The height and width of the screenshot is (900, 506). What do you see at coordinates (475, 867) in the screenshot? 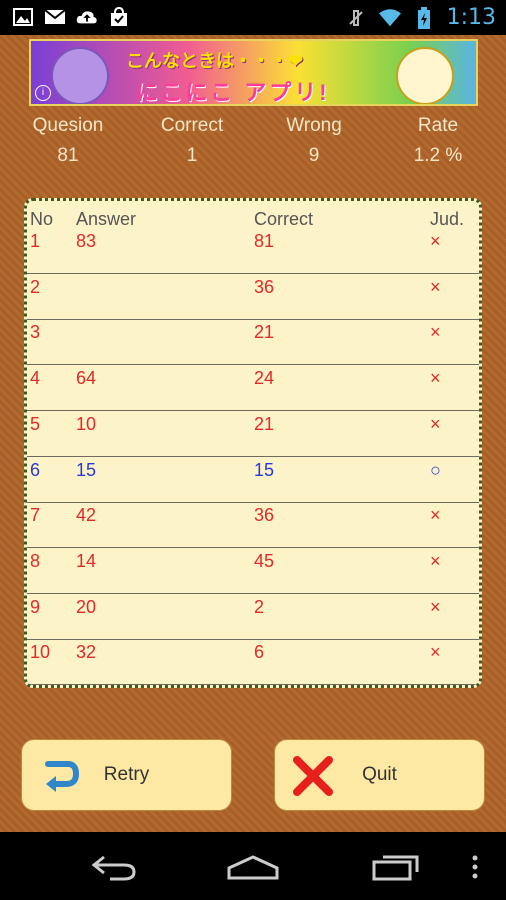
I see `overflow-menu-icon` at bounding box center [475, 867].